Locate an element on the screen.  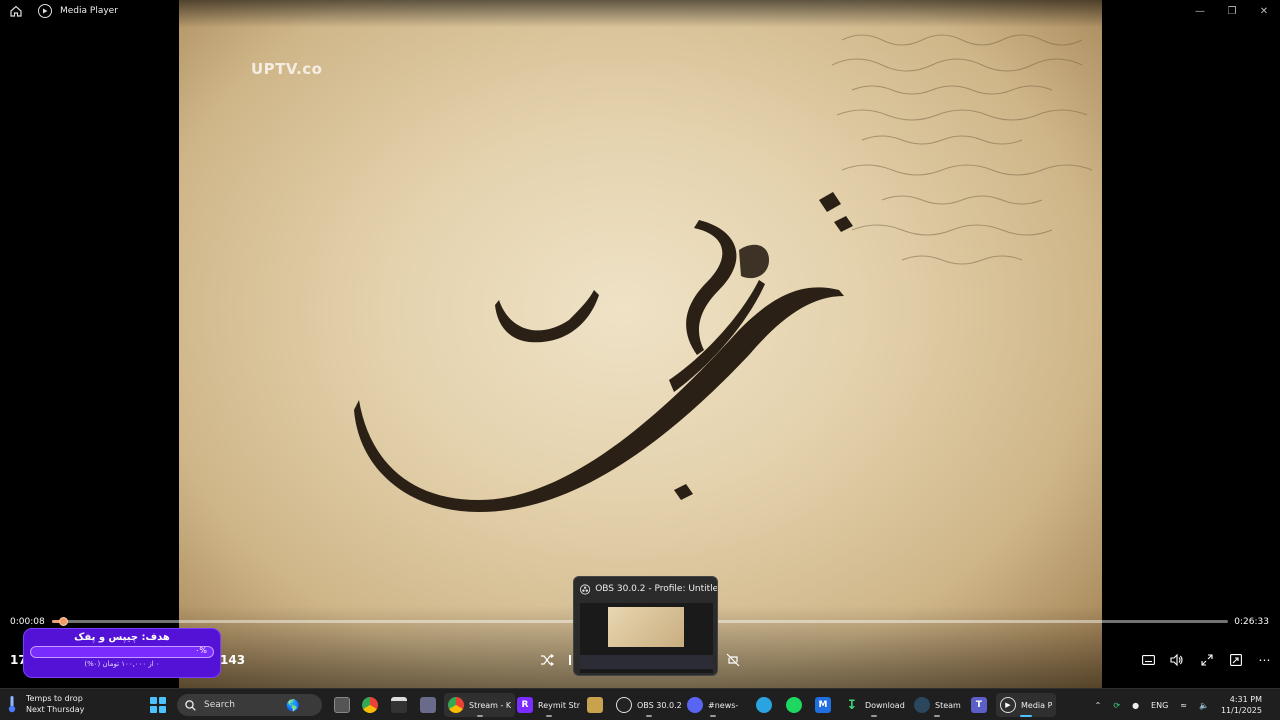
window-title: Media Player is located at coordinates (89, 11).